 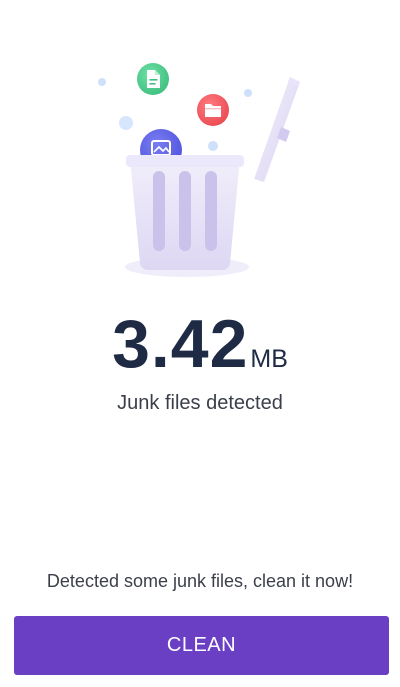 What do you see at coordinates (200, 403) in the screenshot?
I see `junk-detected-label: Junk files detected` at bounding box center [200, 403].